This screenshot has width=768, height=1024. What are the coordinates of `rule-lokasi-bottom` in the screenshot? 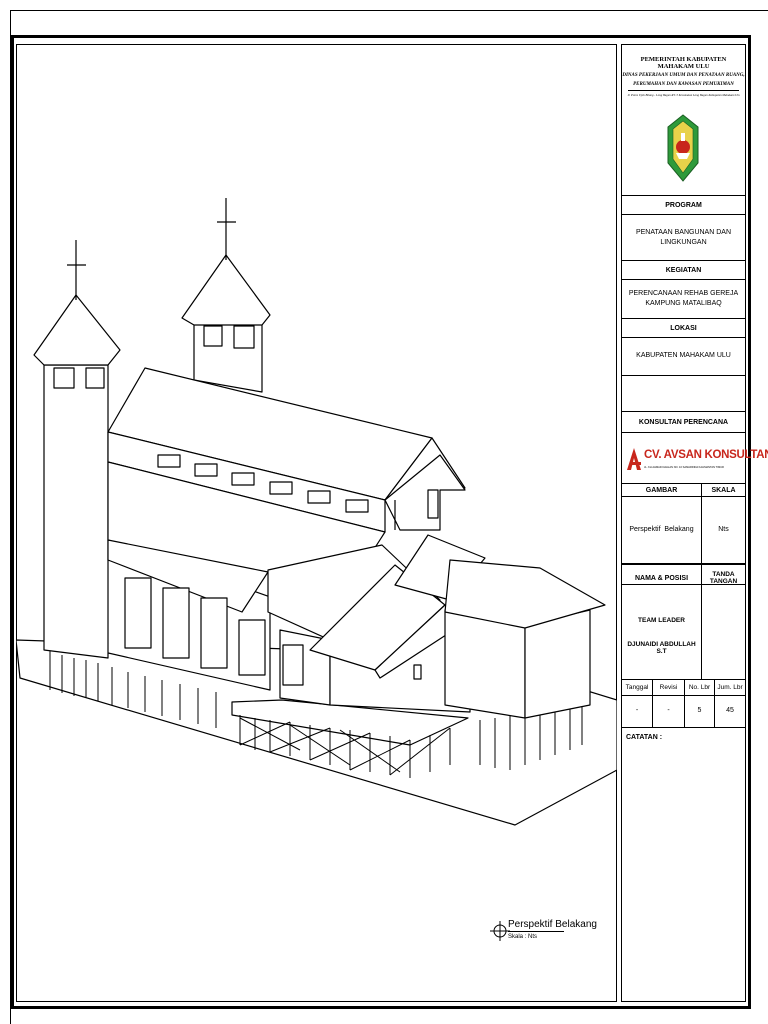 It's located at (683, 375).